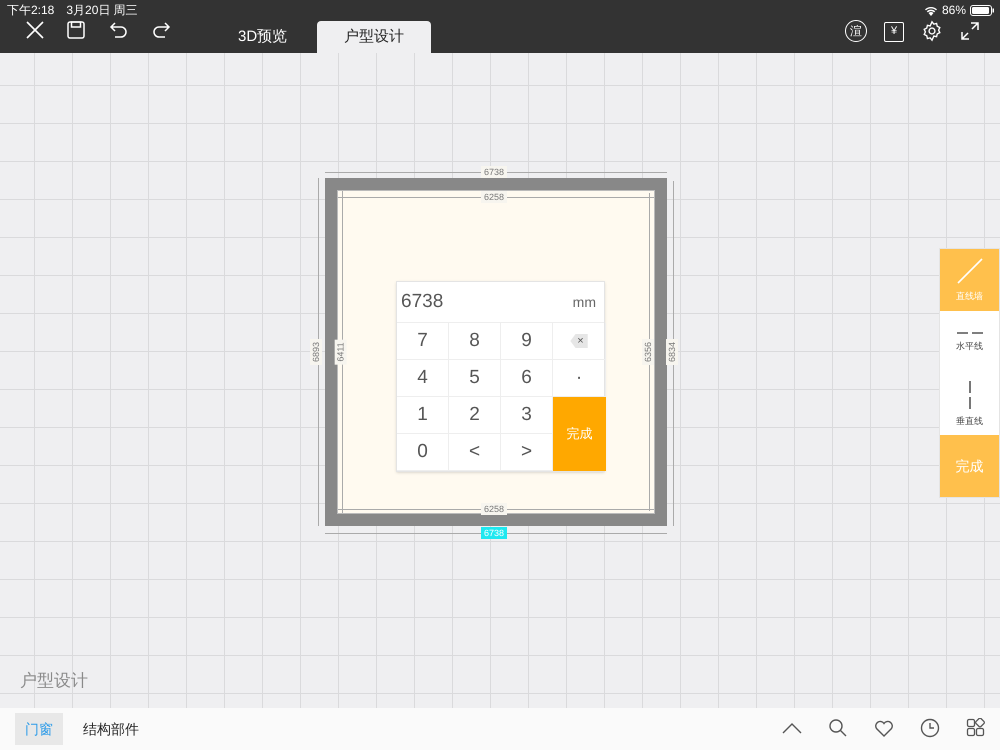 The height and width of the screenshot is (750, 1000). Describe the element at coordinates (423, 415) in the screenshot. I see `keypad-key: 1` at that location.